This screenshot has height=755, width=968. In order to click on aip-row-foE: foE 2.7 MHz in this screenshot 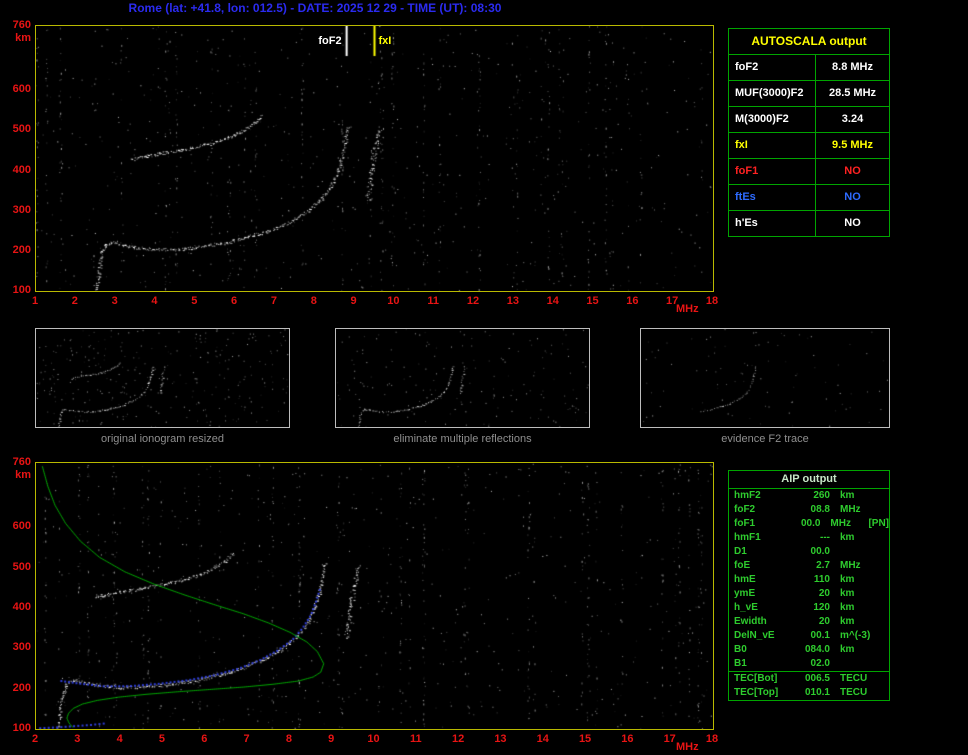, I will do `click(809, 566)`.